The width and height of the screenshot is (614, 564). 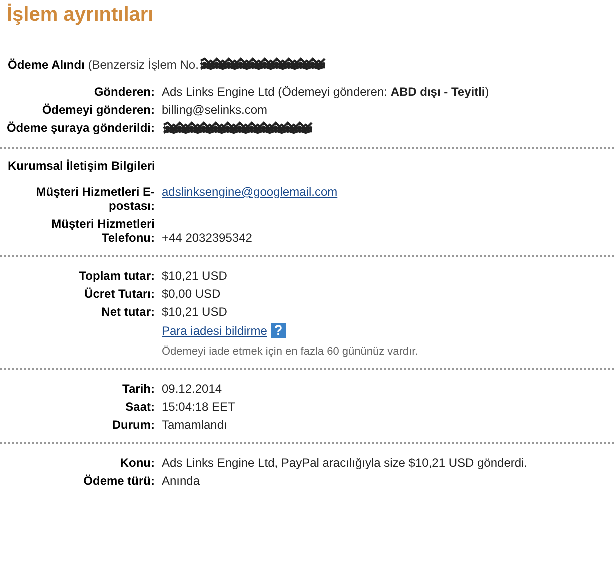 What do you see at coordinates (195, 425) in the screenshot?
I see `field-value: Tamamlandı` at bounding box center [195, 425].